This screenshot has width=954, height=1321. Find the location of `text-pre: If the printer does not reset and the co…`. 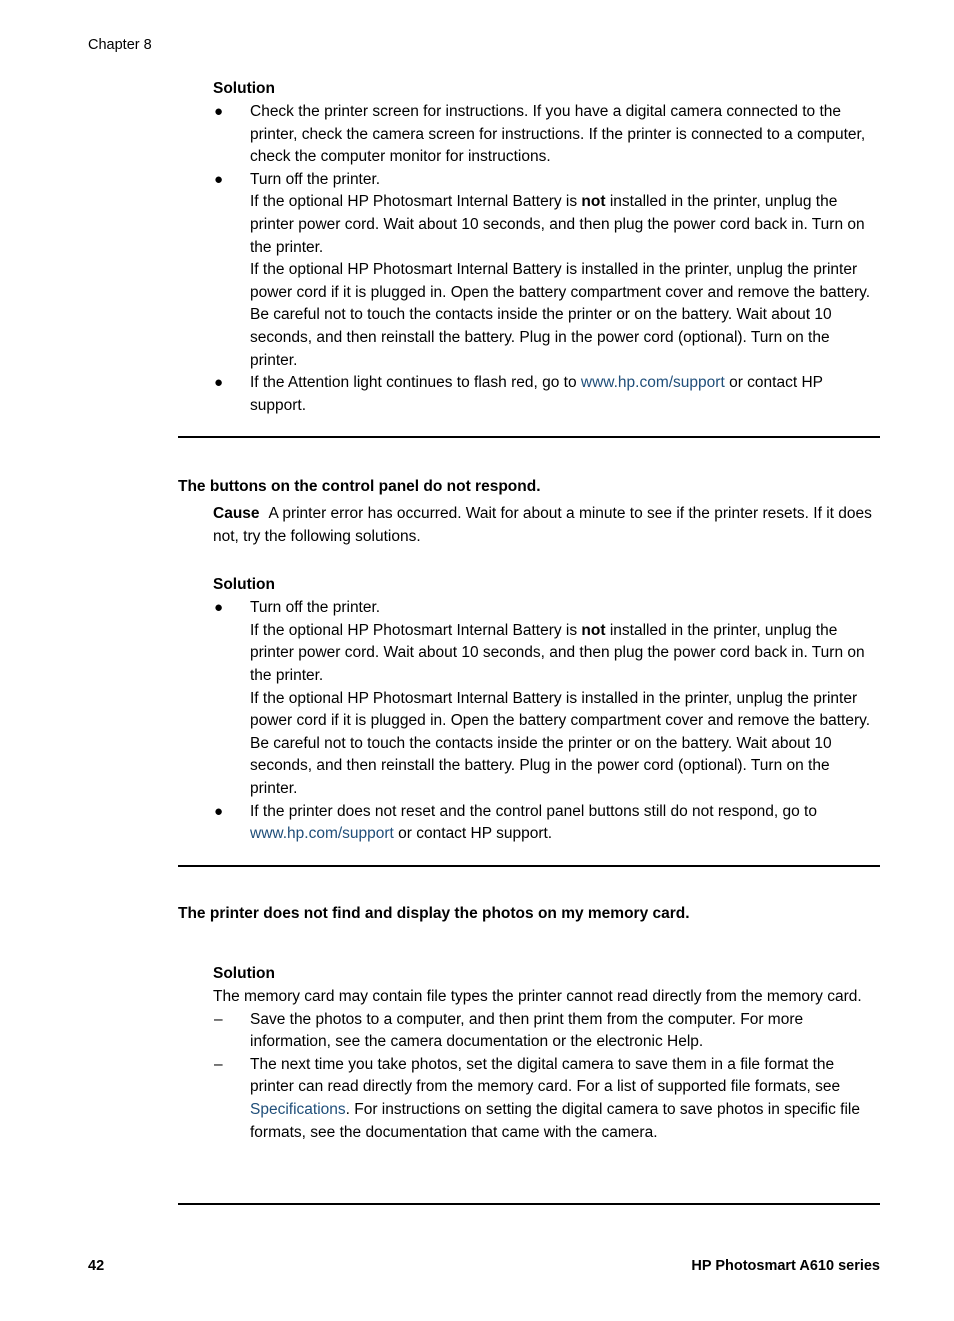

text-pre: If the printer does not reset and the co… is located at coordinates (533, 811).